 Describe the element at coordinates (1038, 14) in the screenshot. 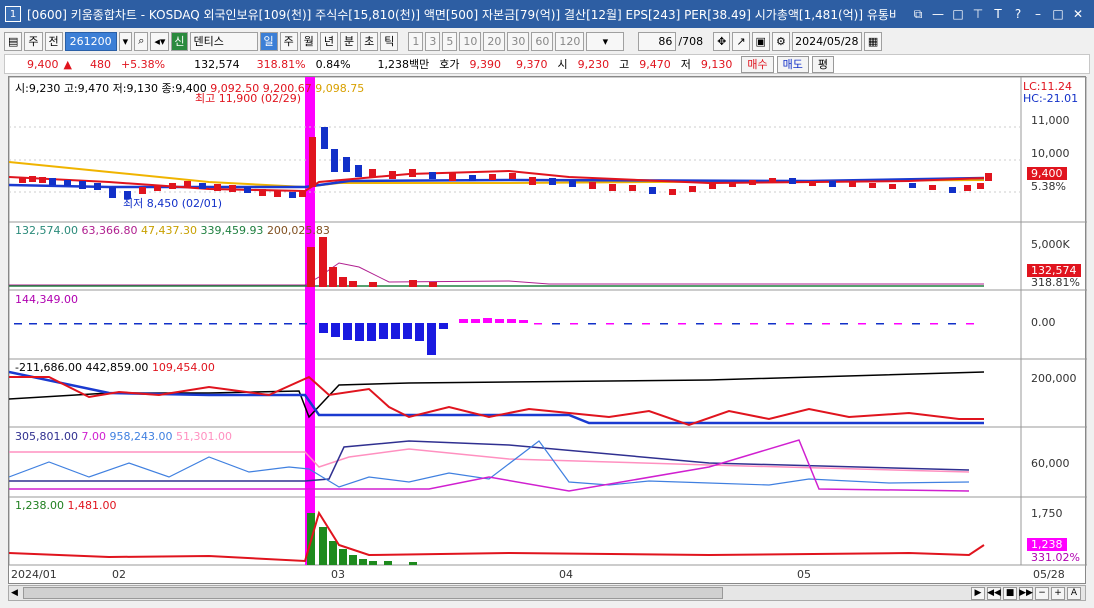

I see `minimize-window-icon: –` at that location.